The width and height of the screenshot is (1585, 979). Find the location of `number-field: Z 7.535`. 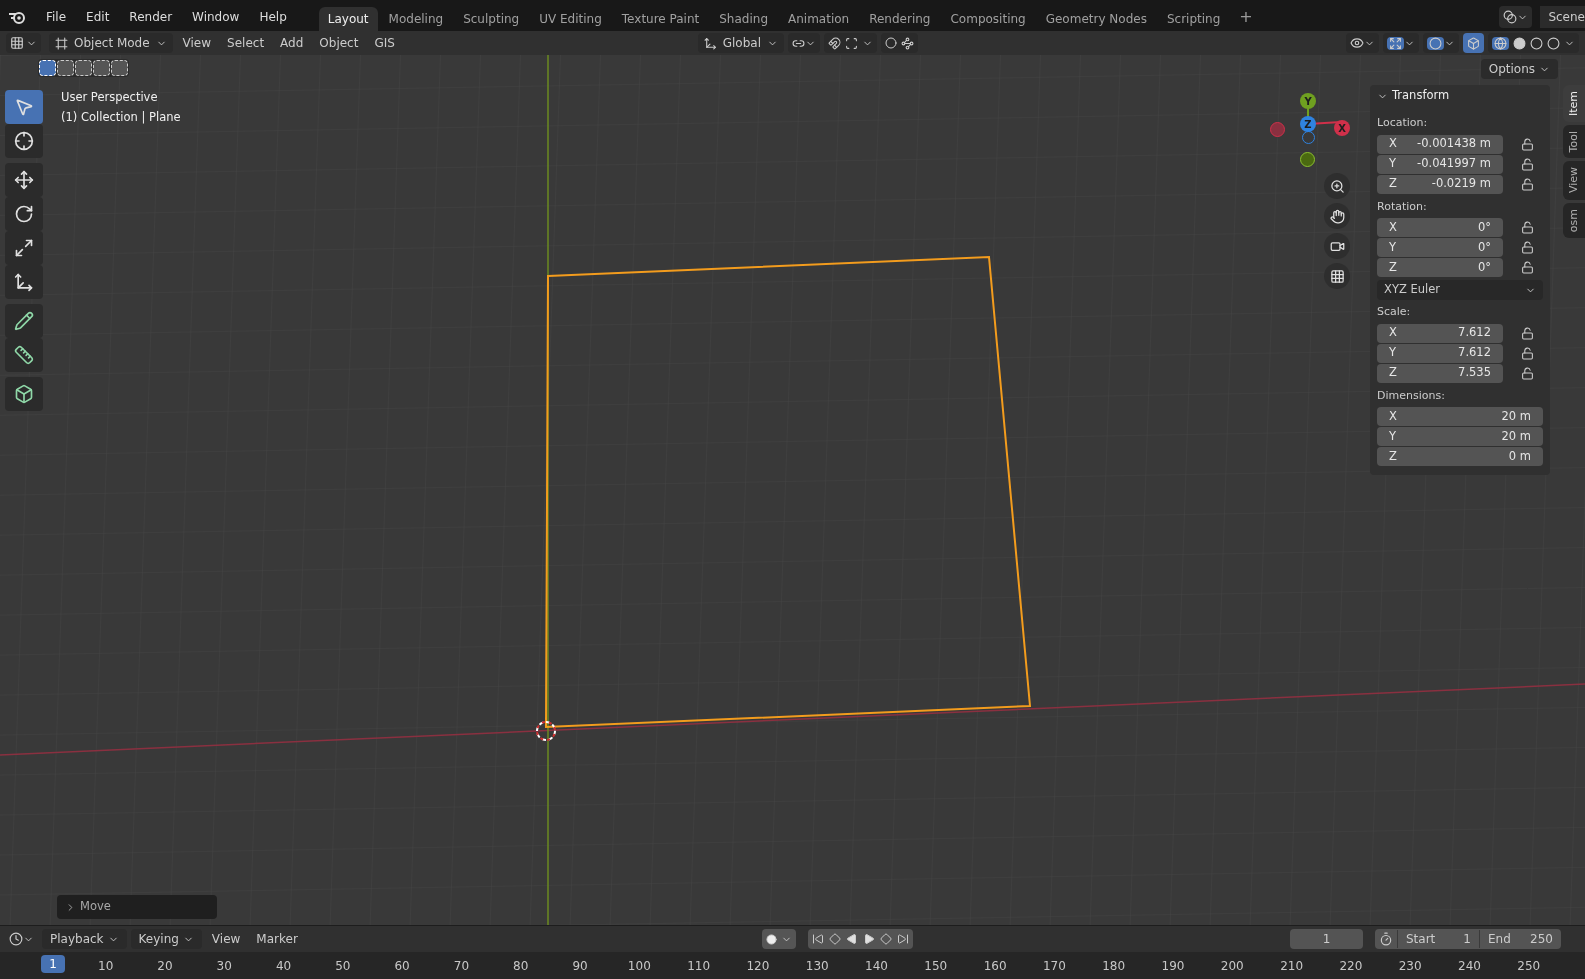

number-field: Z 7.535 is located at coordinates (1440, 373).